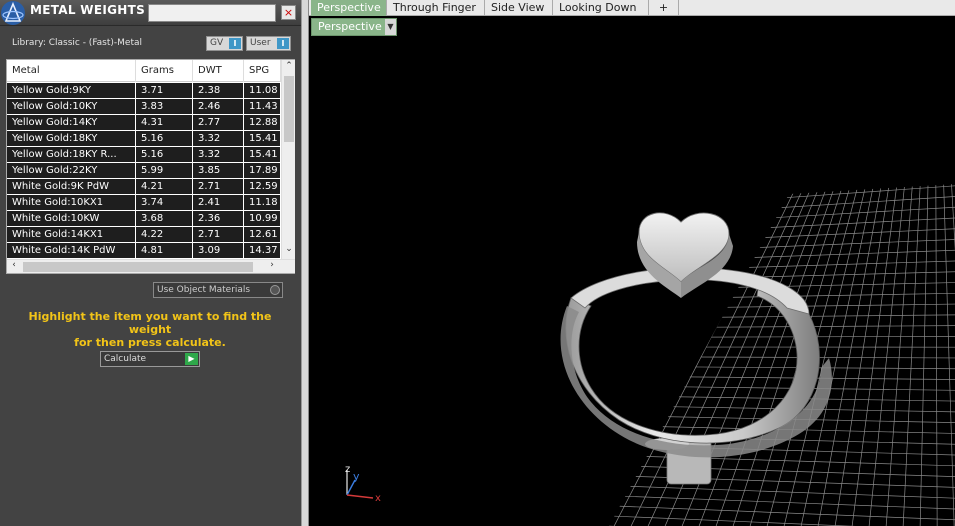  Describe the element at coordinates (77, 43) in the screenshot. I see `library-label: Library: Classic - (Fast)-Metal` at that location.